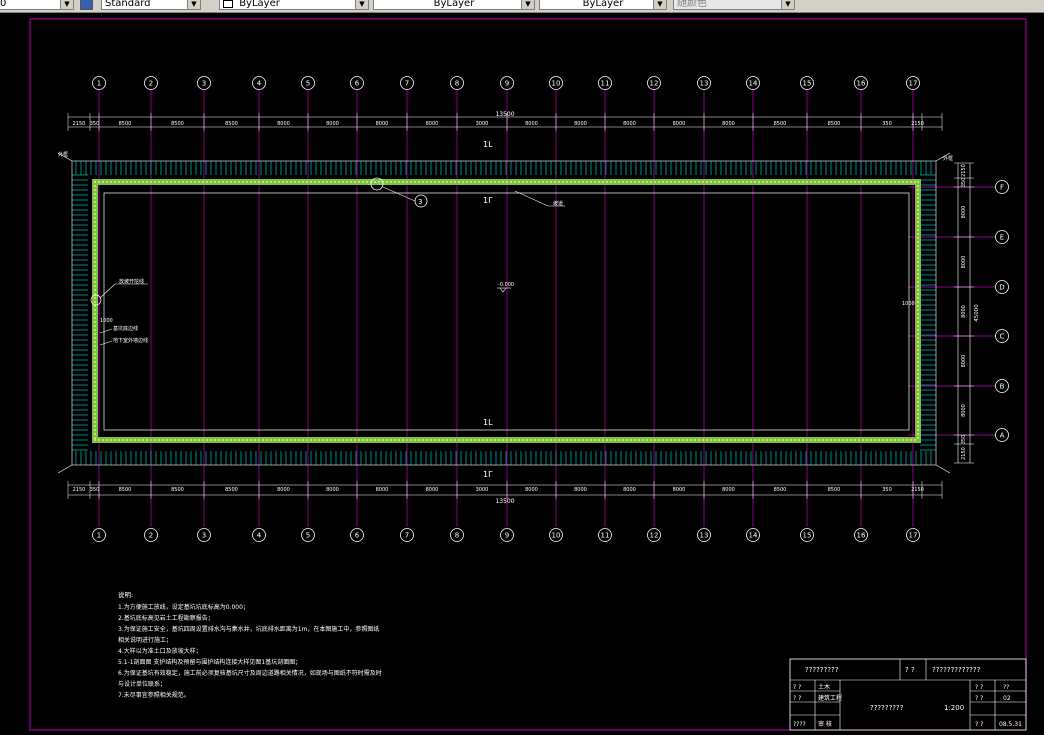  I want to click on plotstyle-control: 随颜色 ▼, so click(734, 5).